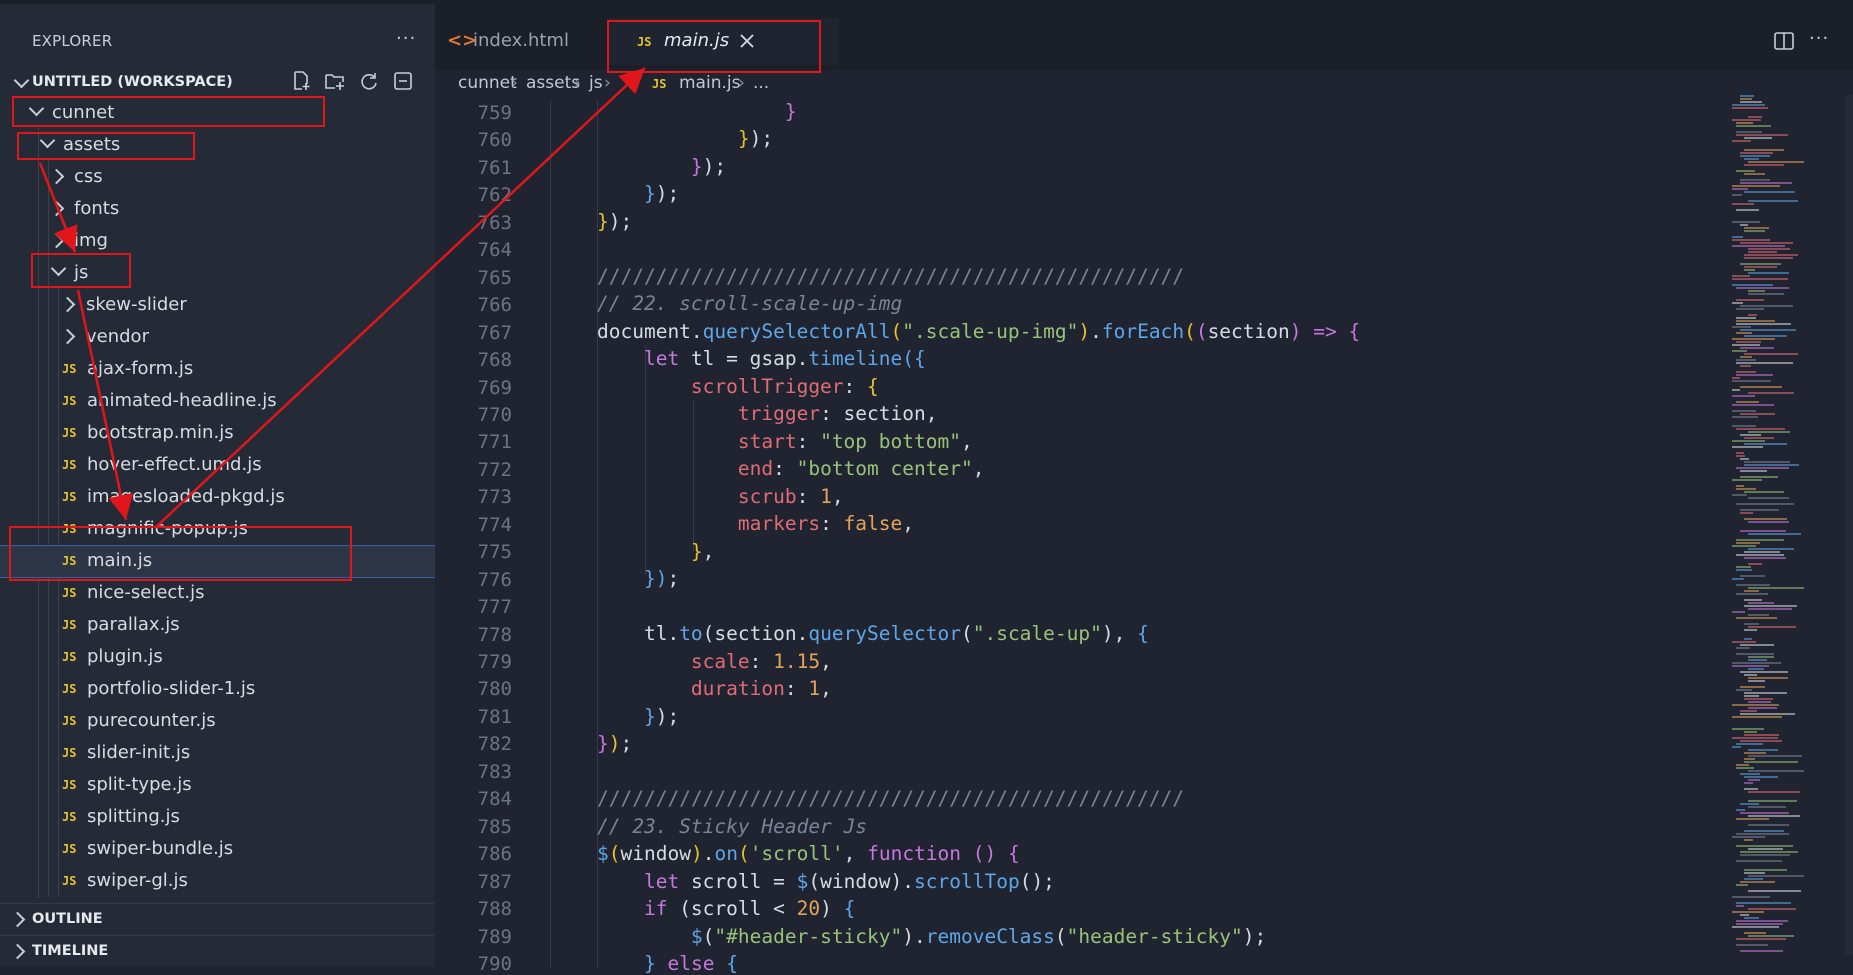 The image size is (1853, 975). What do you see at coordinates (1787, 525) in the screenshot?
I see `minimap` at bounding box center [1787, 525].